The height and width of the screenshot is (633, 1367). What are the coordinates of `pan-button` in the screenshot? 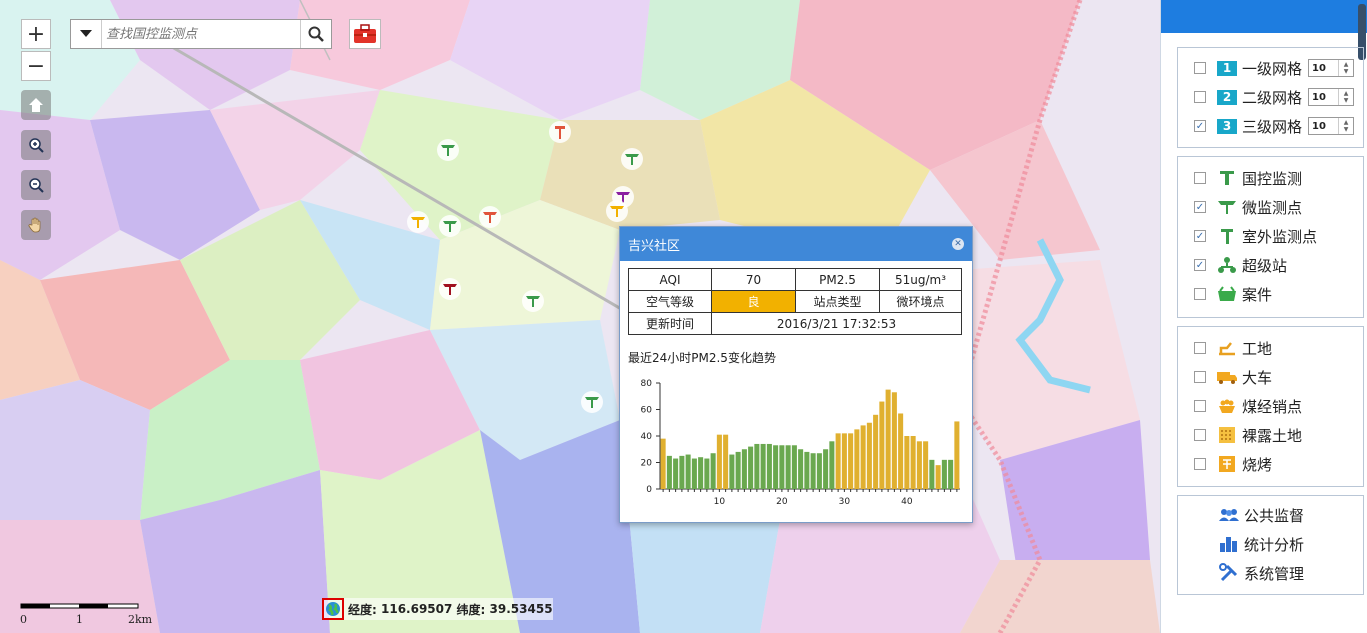 It's located at (36, 225).